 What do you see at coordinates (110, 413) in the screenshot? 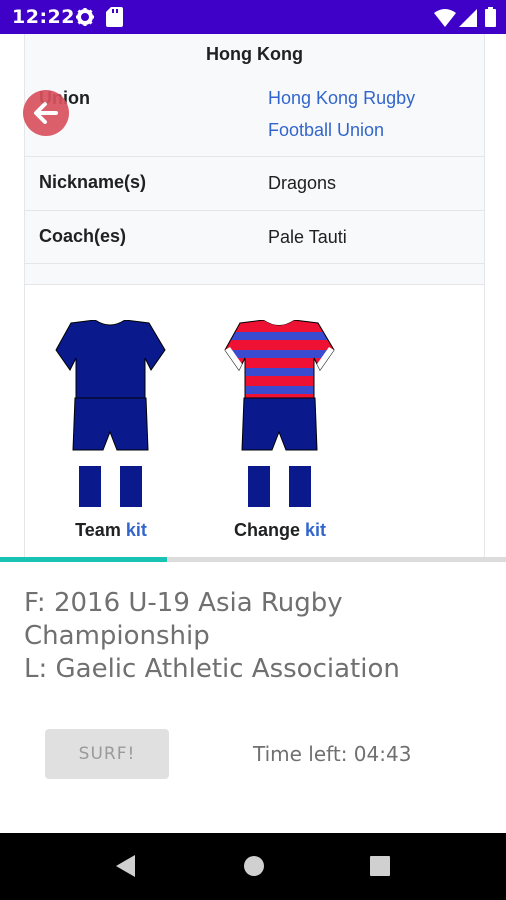
I see `team-kit-image` at bounding box center [110, 413].